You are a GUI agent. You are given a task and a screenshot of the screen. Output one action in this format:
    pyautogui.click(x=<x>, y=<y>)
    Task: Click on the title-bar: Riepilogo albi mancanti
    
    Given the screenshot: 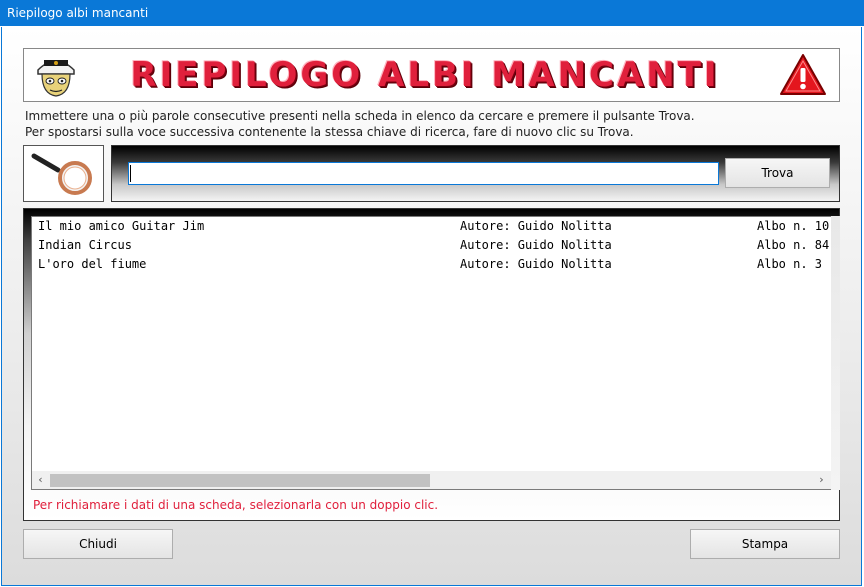 What is the action you would take?
    pyautogui.click(x=432, y=13)
    